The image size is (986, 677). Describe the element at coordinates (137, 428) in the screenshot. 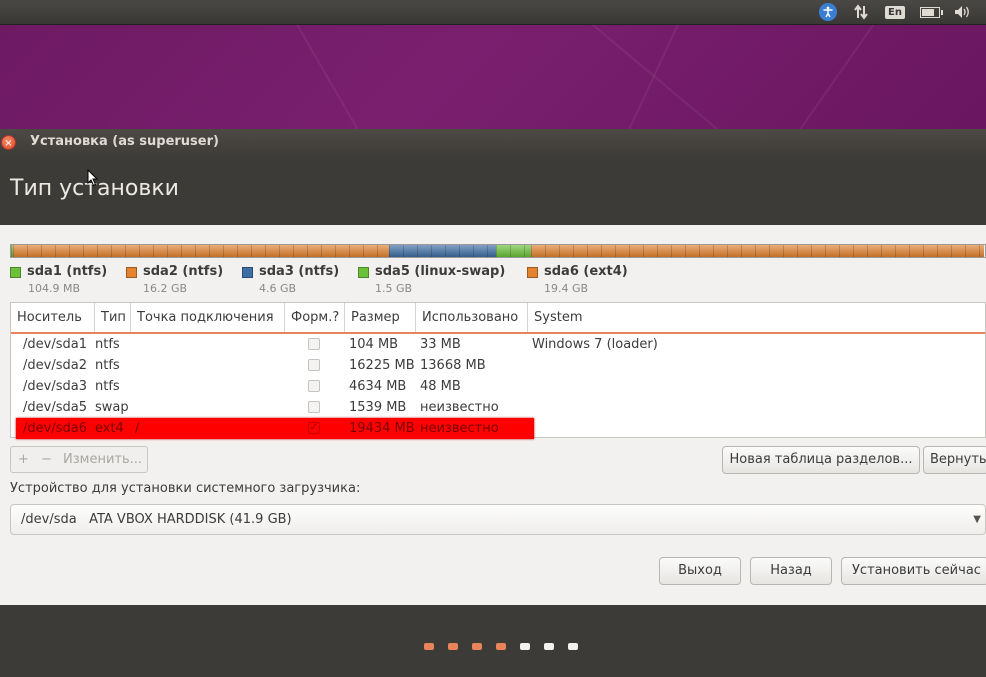

I see `cell-mount: /` at that location.